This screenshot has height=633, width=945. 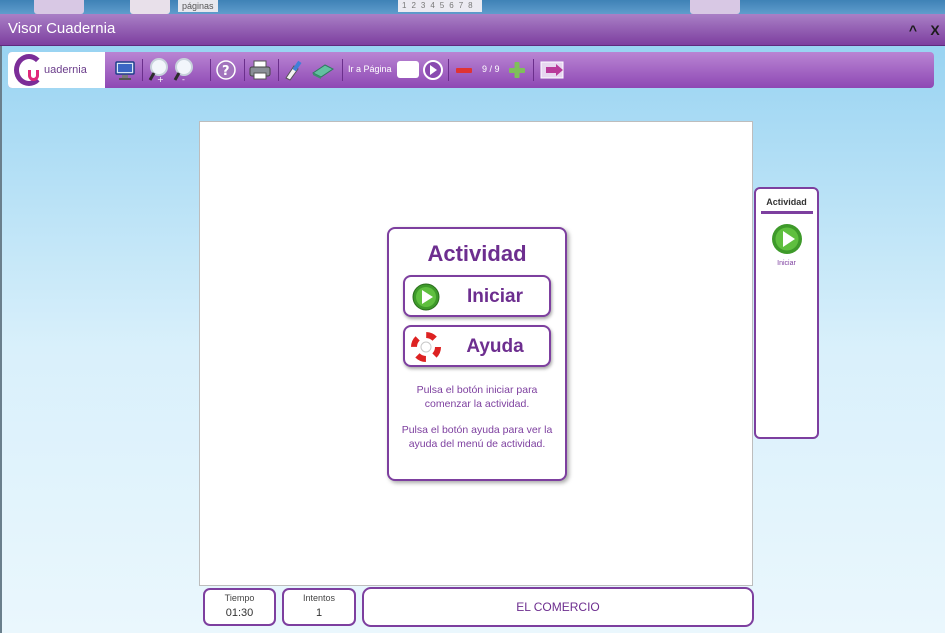 What do you see at coordinates (426, 347) in the screenshot?
I see `lifebuoy-icon` at bounding box center [426, 347].